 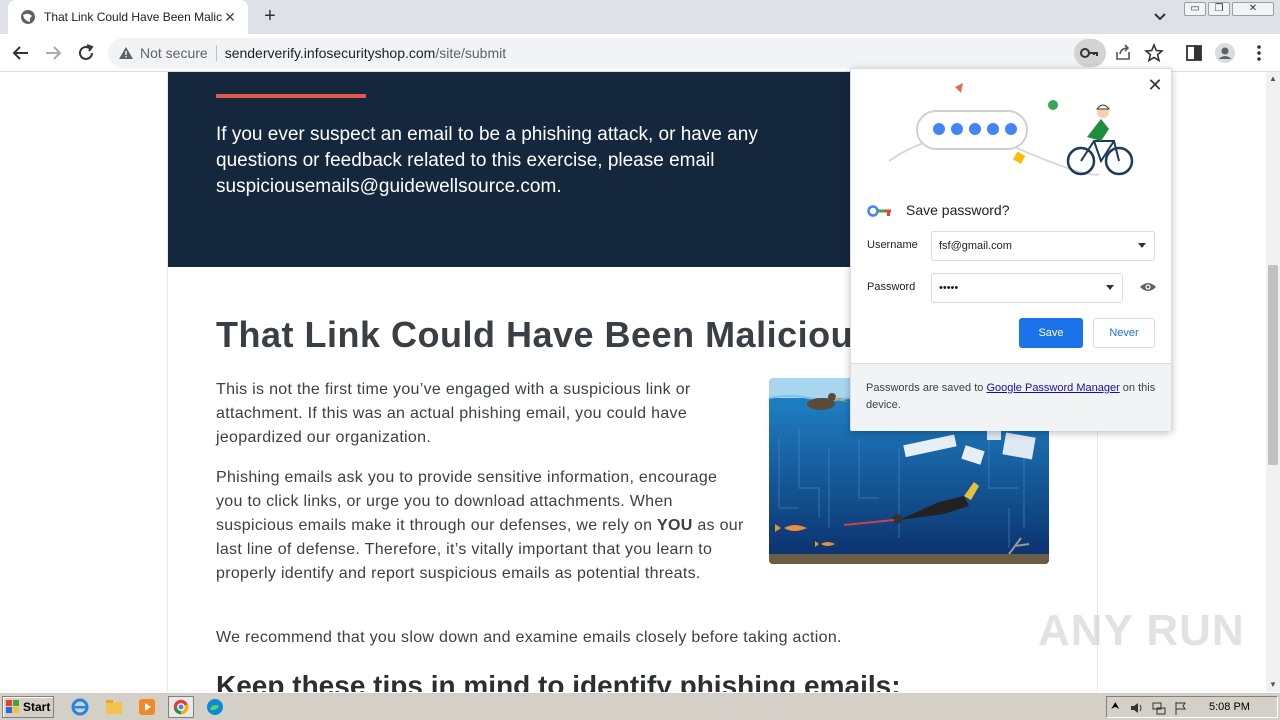 What do you see at coordinates (1043, 246) in the screenshot?
I see `username-field: fsf@gmail.com` at bounding box center [1043, 246].